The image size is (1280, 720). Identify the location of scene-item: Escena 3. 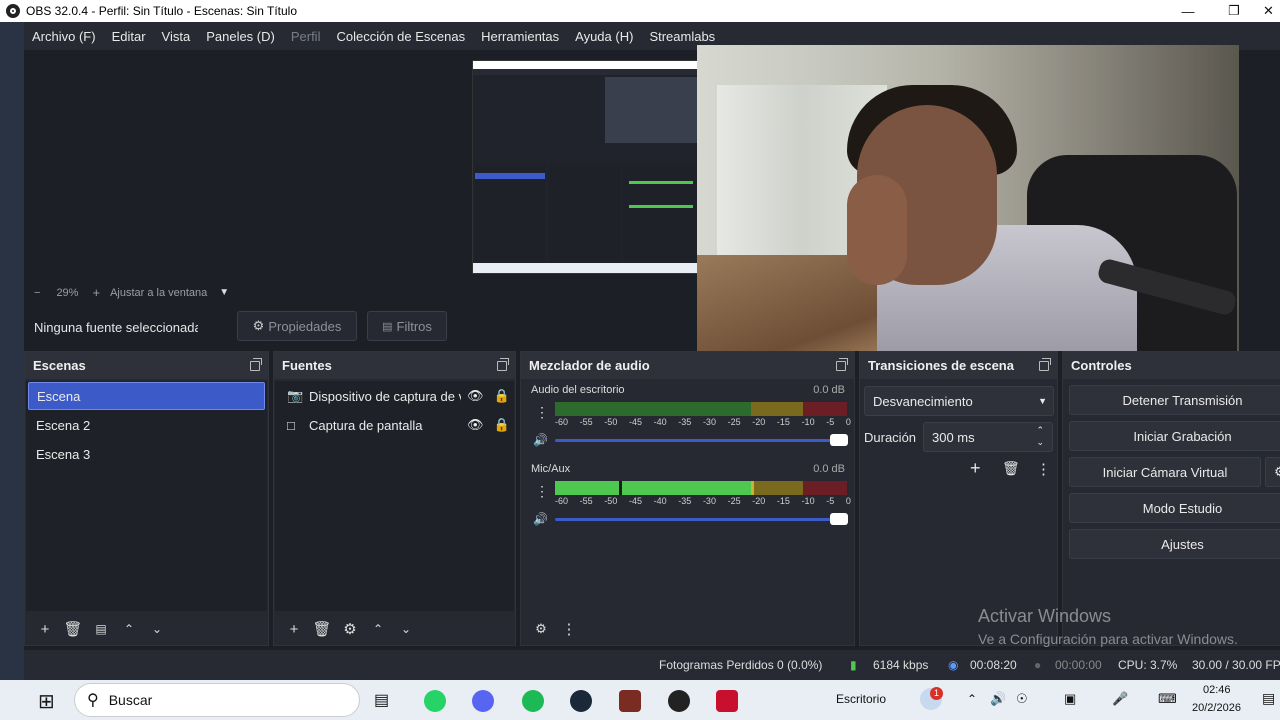
(146, 454).